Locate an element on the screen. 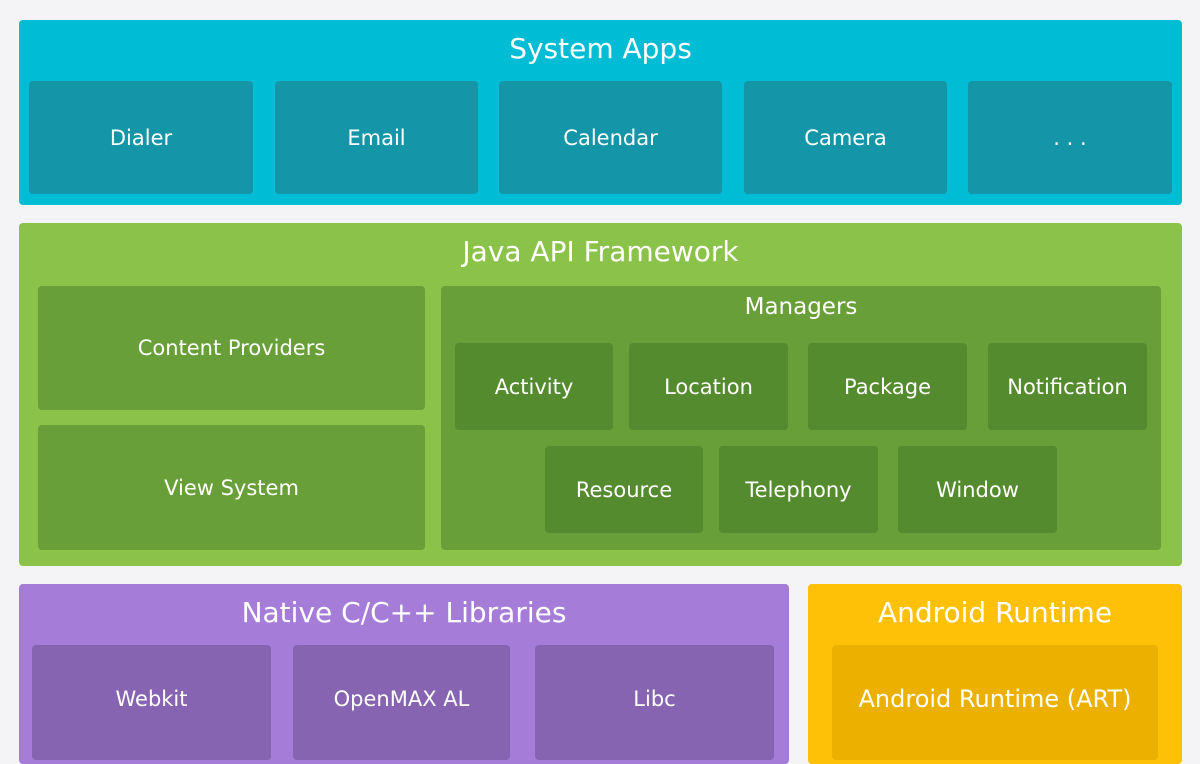 The width and height of the screenshot is (1200, 764). manager-resource: Resource is located at coordinates (624, 489).